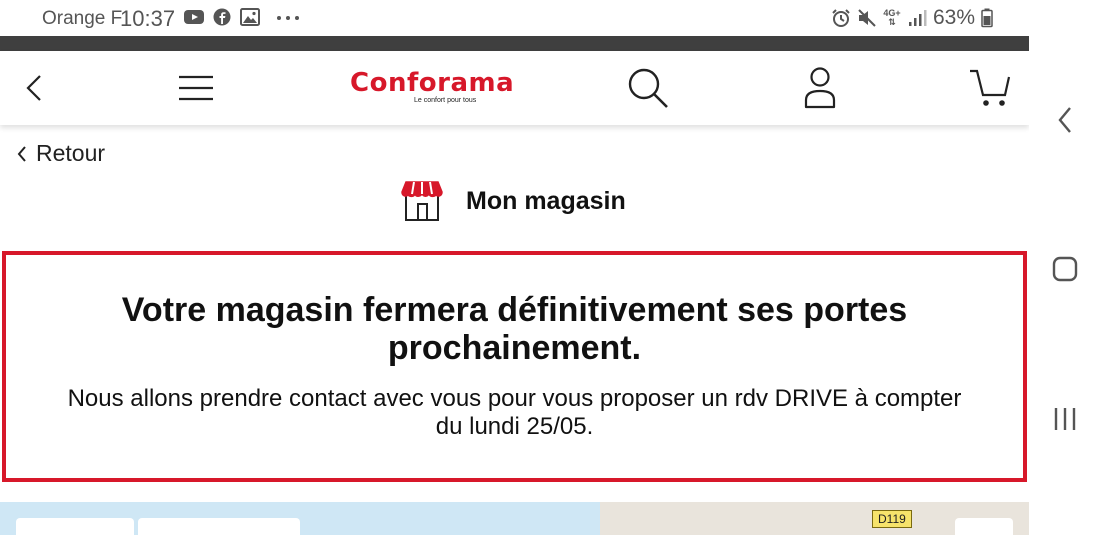 The height and width of the screenshot is (535, 1100). Describe the element at coordinates (219, 526) in the screenshot. I see `map-control-type` at that location.